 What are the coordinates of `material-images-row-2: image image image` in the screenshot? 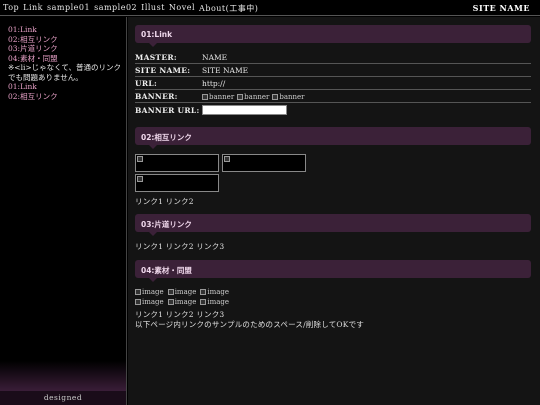 It's located at (182, 302).